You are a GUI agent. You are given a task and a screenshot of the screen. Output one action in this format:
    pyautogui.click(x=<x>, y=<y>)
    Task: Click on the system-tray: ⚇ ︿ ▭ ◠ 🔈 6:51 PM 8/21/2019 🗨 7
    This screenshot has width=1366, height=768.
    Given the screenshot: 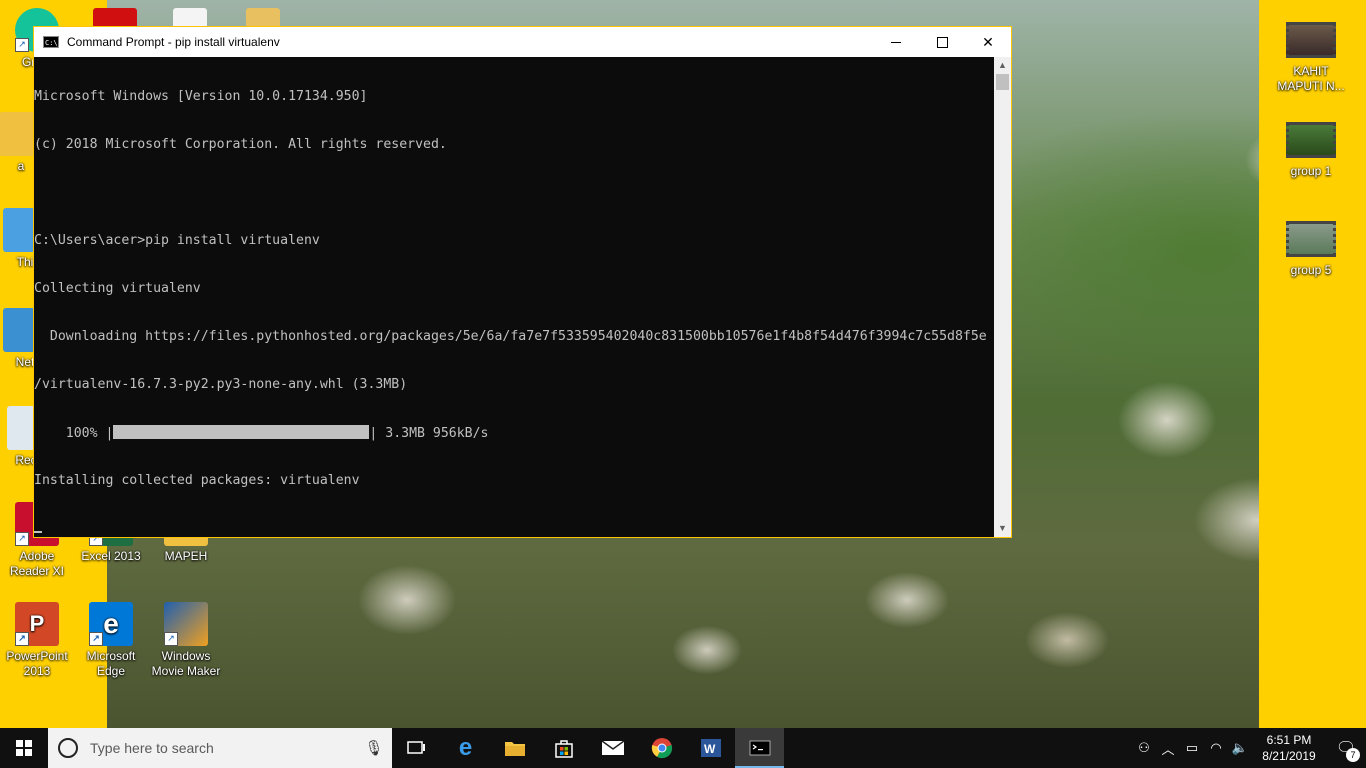 What is the action you would take?
    pyautogui.click(x=1249, y=748)
    